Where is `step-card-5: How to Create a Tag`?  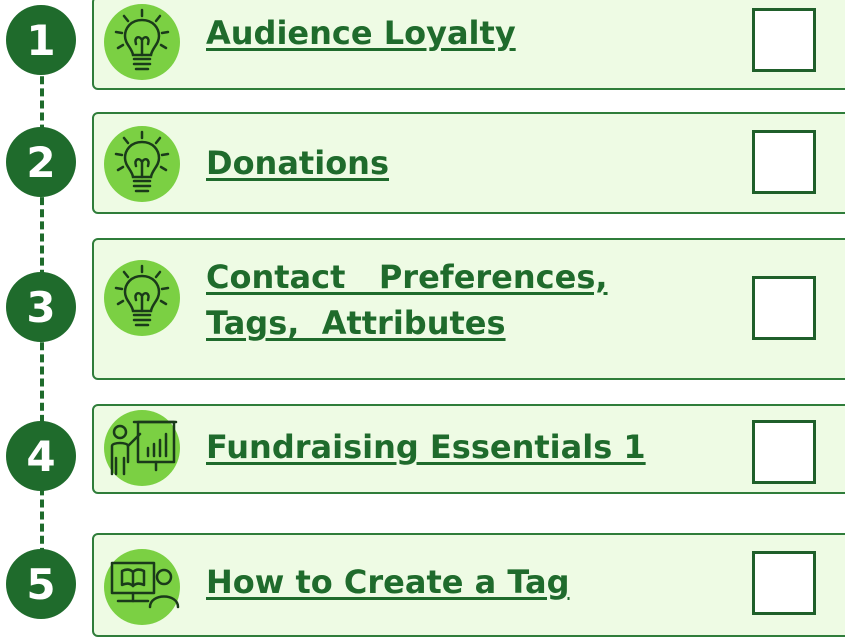
step-card-5: How to Create a Tag is located at coordinates (468, 585).